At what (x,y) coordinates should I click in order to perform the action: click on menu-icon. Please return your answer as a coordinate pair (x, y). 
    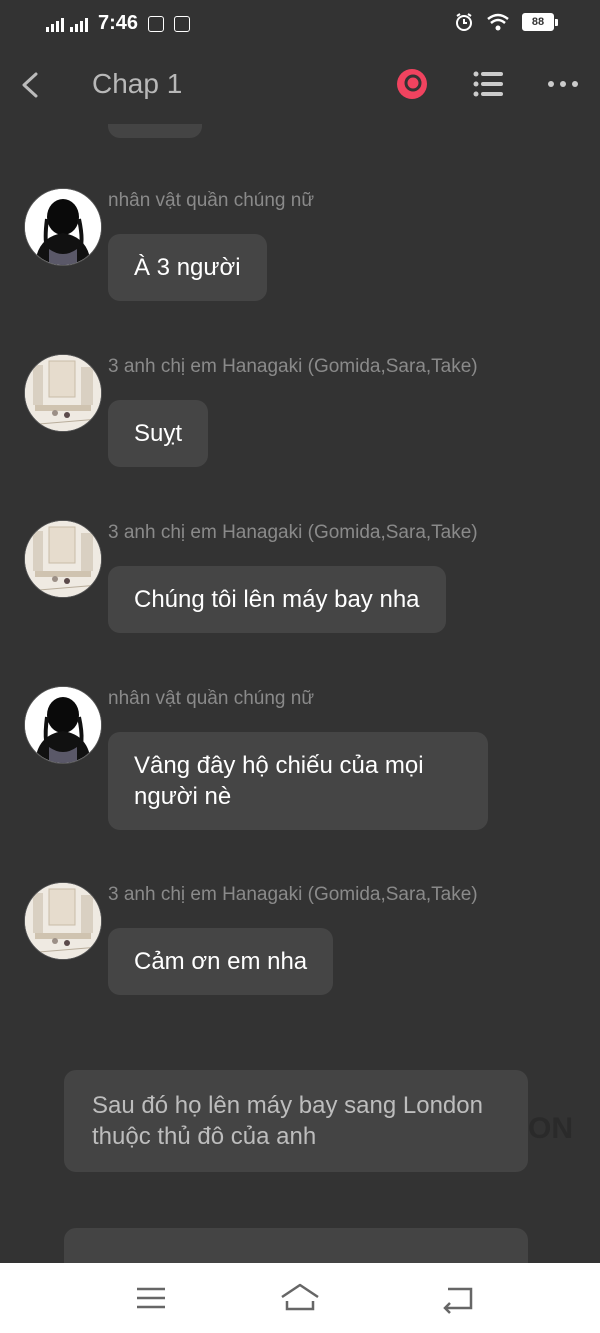
    Looking at the image, I should click on (151, 1298).